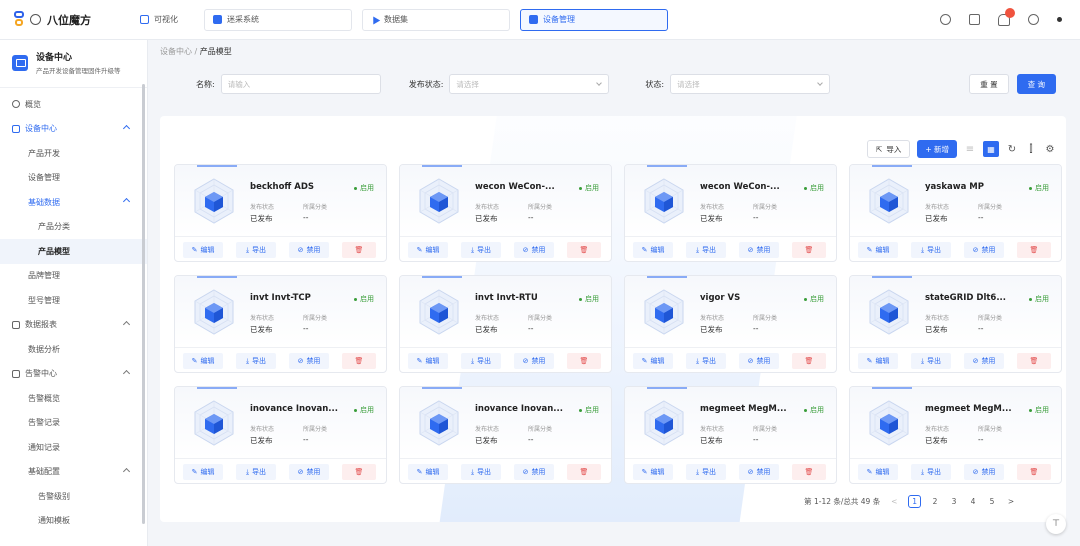  I want to click on breadcrumb-parent: 设备中心, so click(176, 51).